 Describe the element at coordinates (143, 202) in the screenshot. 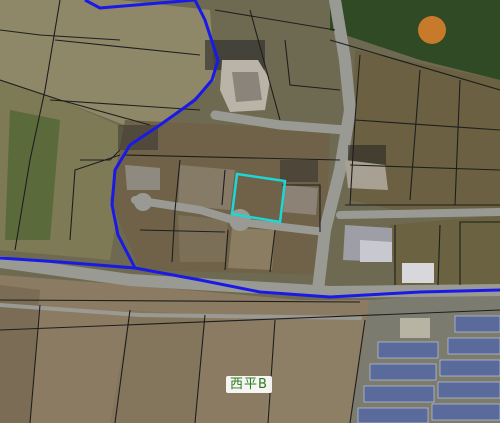

I see `turnaround-west` at that location.